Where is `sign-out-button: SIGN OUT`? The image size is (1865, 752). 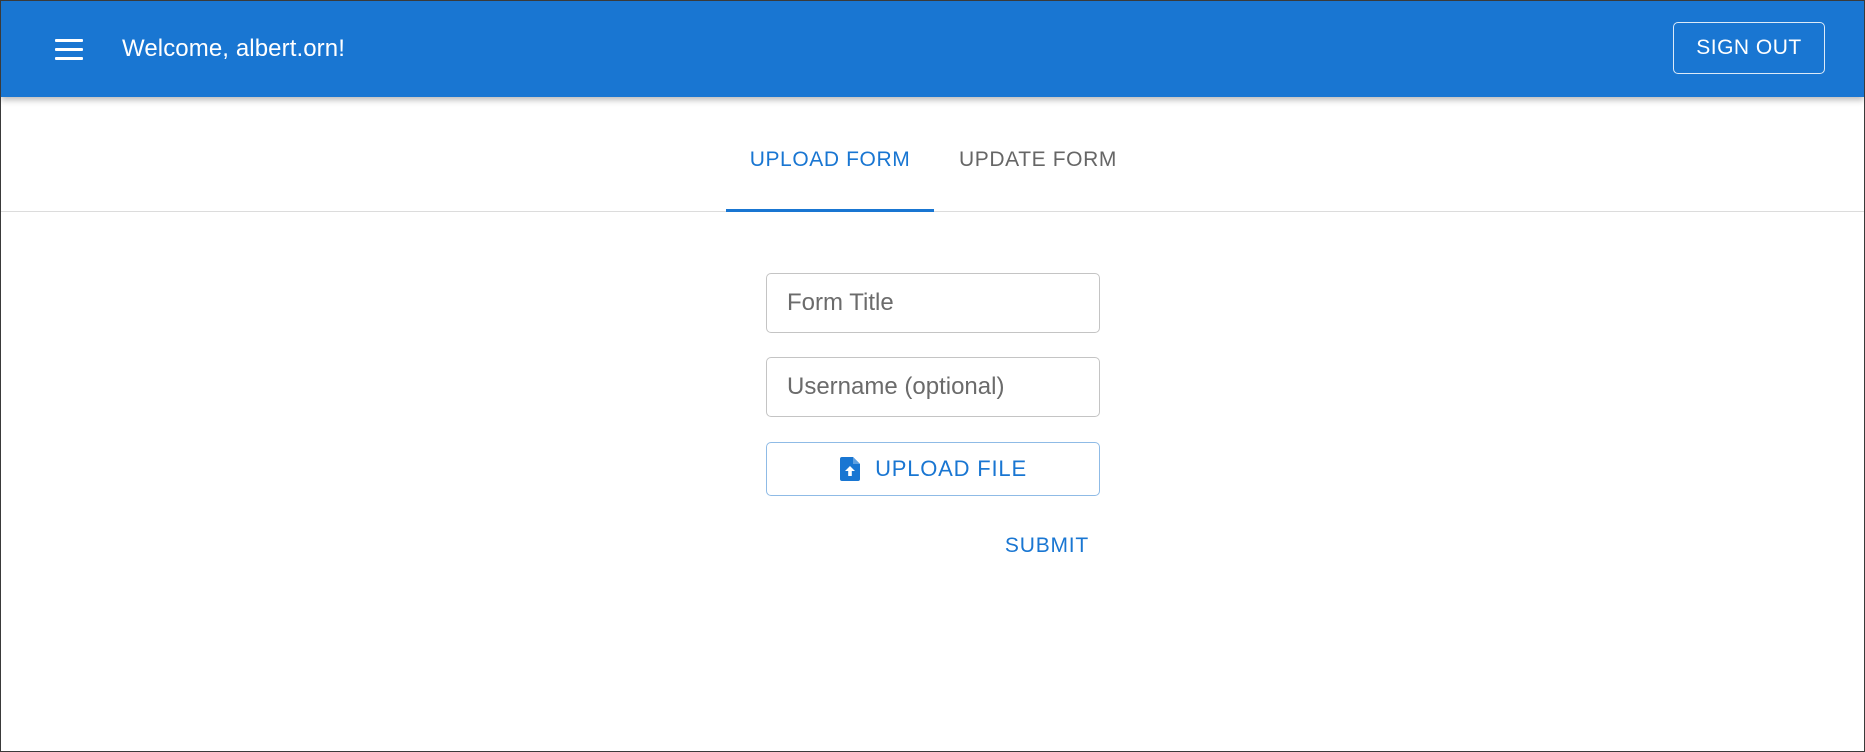 sign-out-button: SIGN OUT is located at coordinates (1749, 48).